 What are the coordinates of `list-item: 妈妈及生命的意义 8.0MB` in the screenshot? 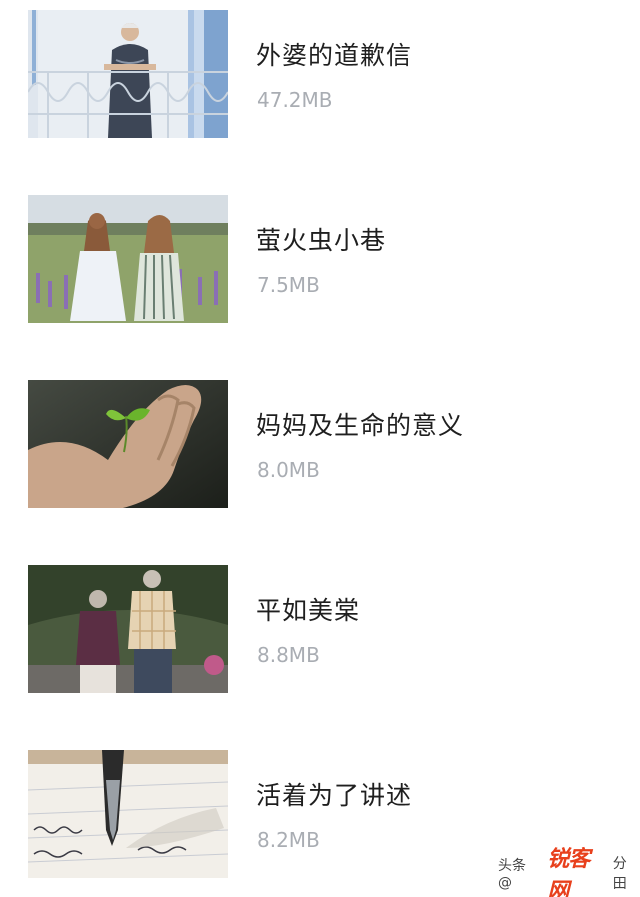 It's located at (320, 445).